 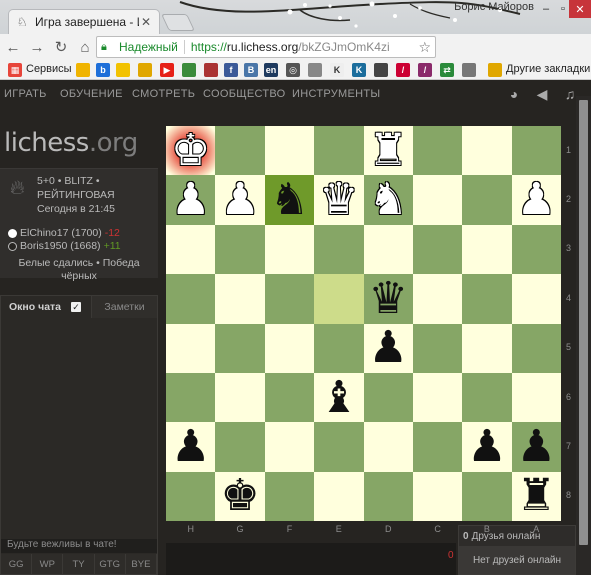 I want to click on square-b3, so click(x=487, y=249).